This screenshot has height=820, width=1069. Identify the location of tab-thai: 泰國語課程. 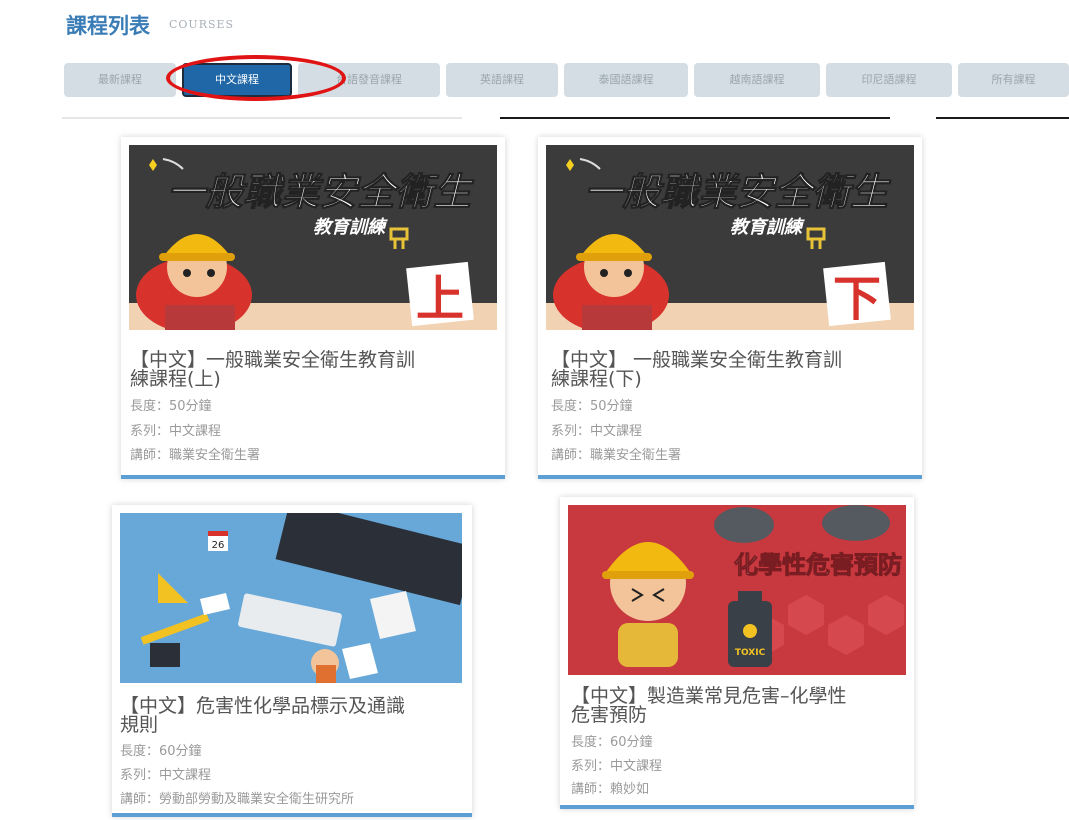
(626, 80).